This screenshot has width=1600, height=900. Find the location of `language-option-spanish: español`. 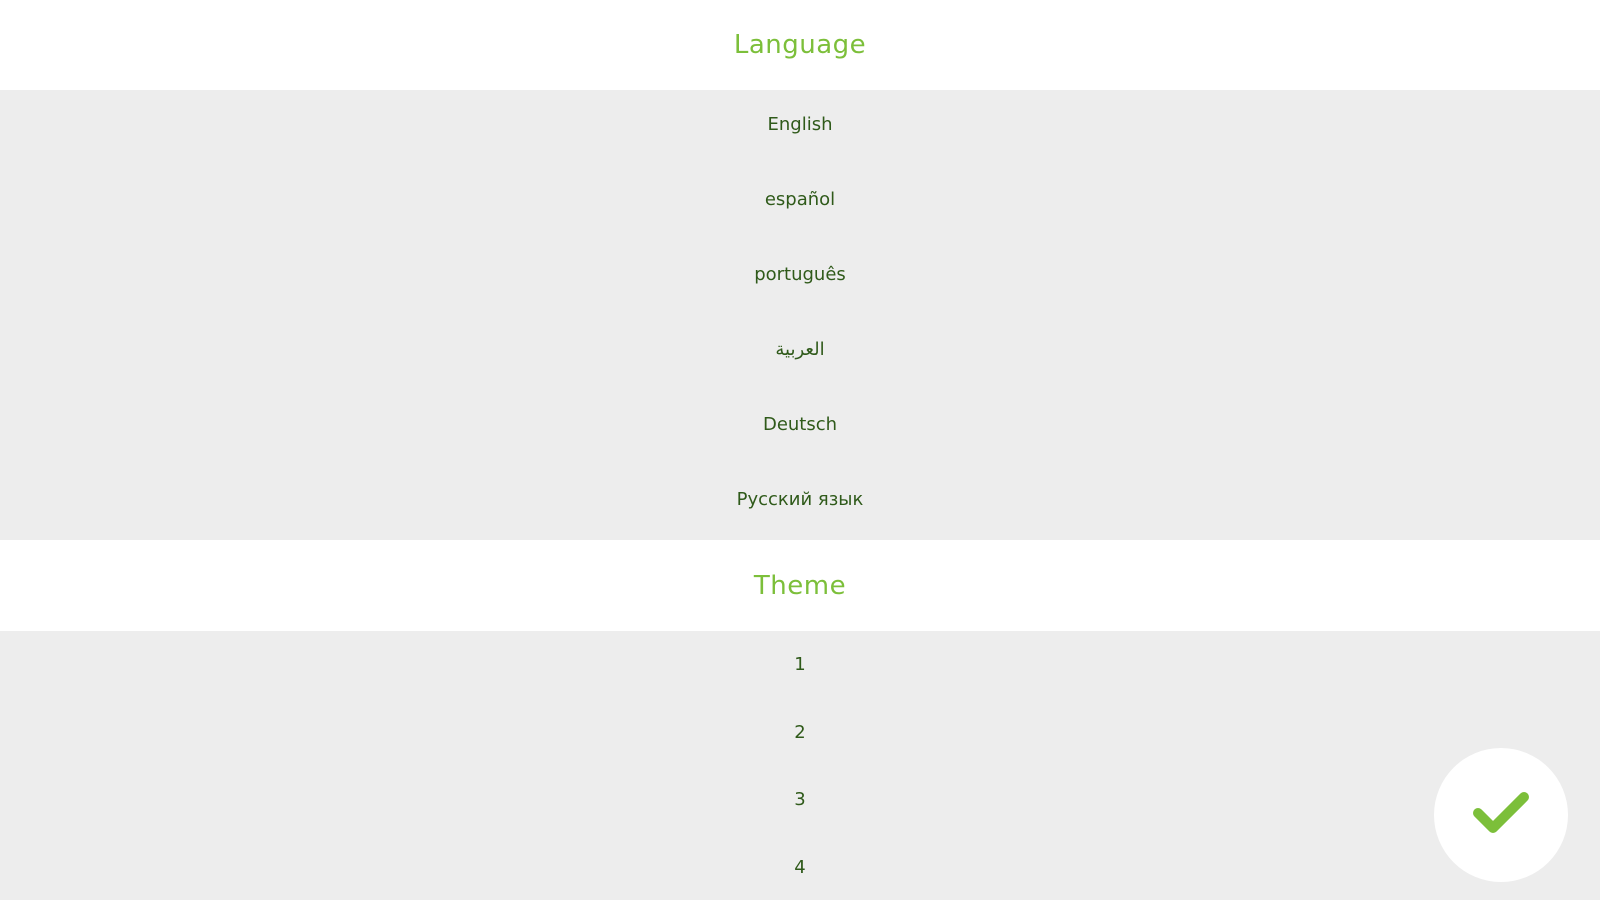

language-option-spanish: español is located at coordinates (800, 199).